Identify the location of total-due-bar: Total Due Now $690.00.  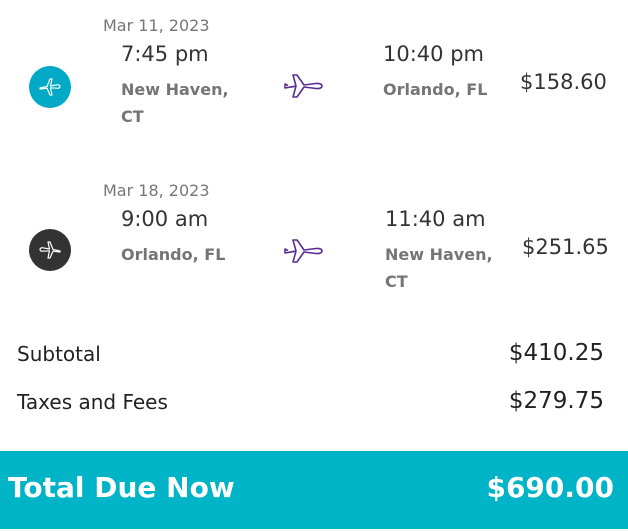
(314, 490).